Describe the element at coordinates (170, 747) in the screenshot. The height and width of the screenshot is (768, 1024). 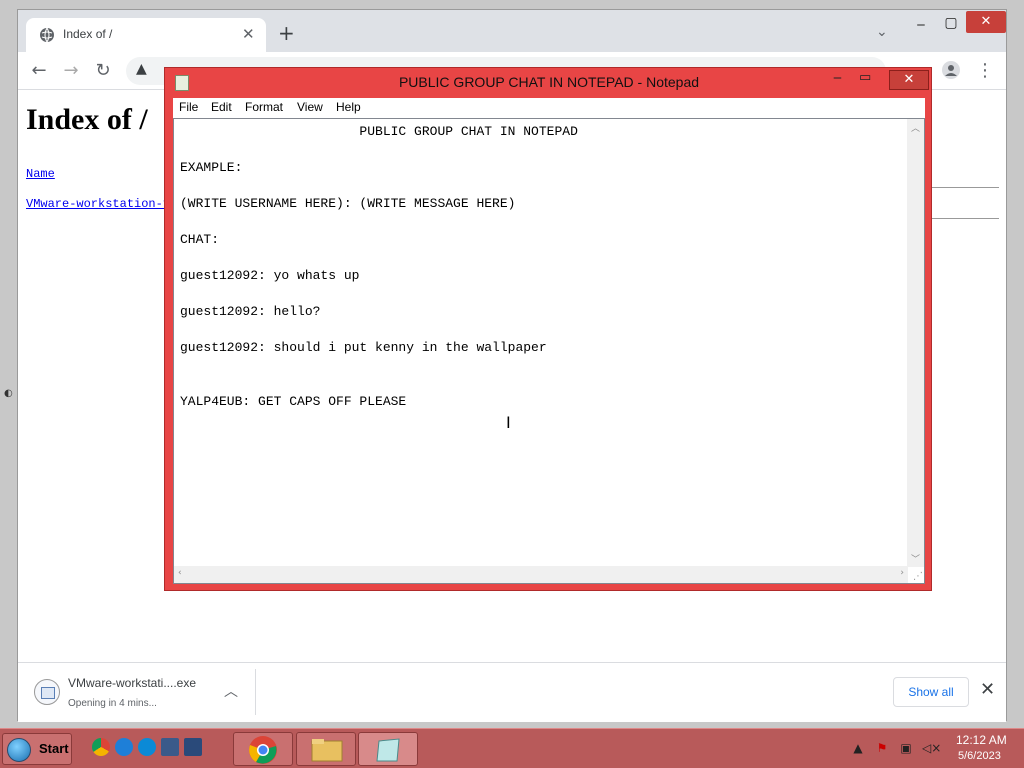
I see `desktop-icon` at that location.